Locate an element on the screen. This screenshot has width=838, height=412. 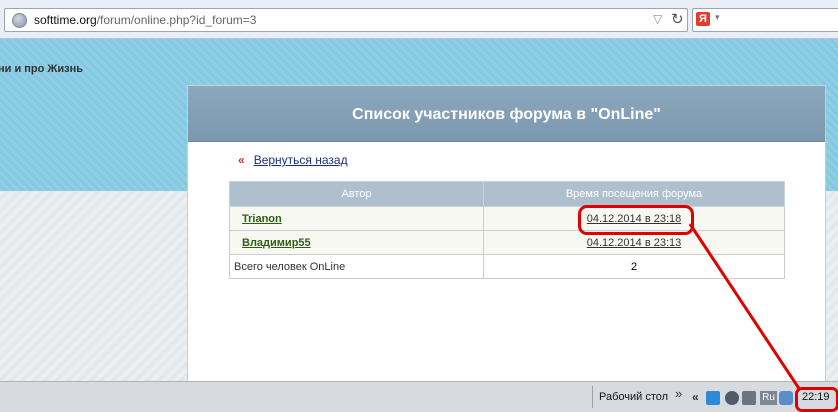
user-link: Владимир55 is located at coordinates (276, 243).